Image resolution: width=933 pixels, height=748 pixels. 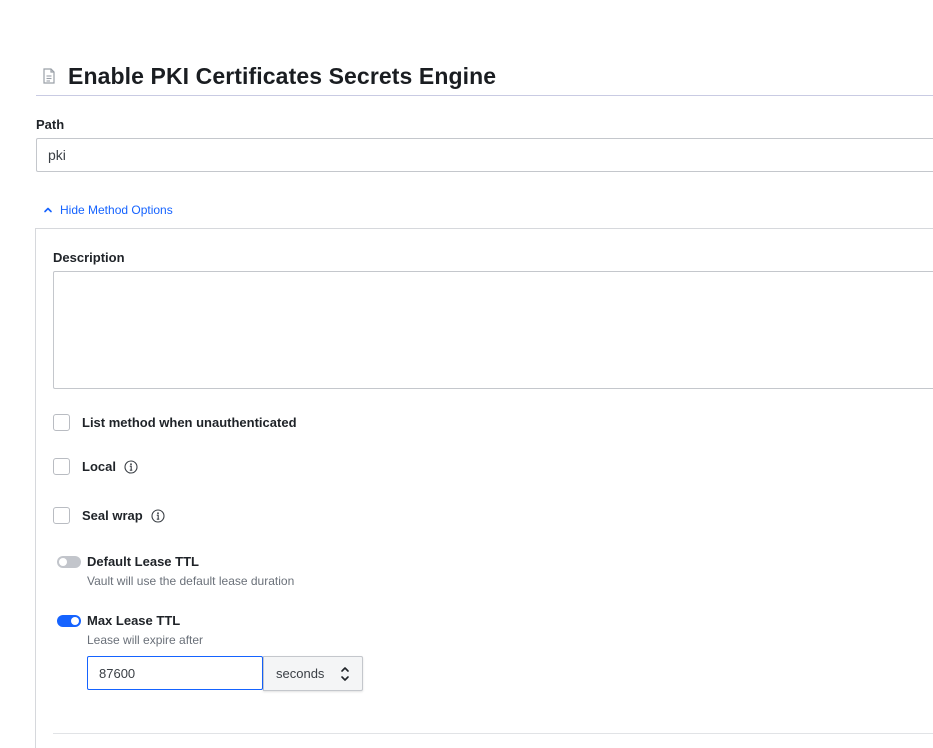 What do you see at coordinates (484, 95) in the screenshot?
I see `title-divider` at bounding box center [484, 95].